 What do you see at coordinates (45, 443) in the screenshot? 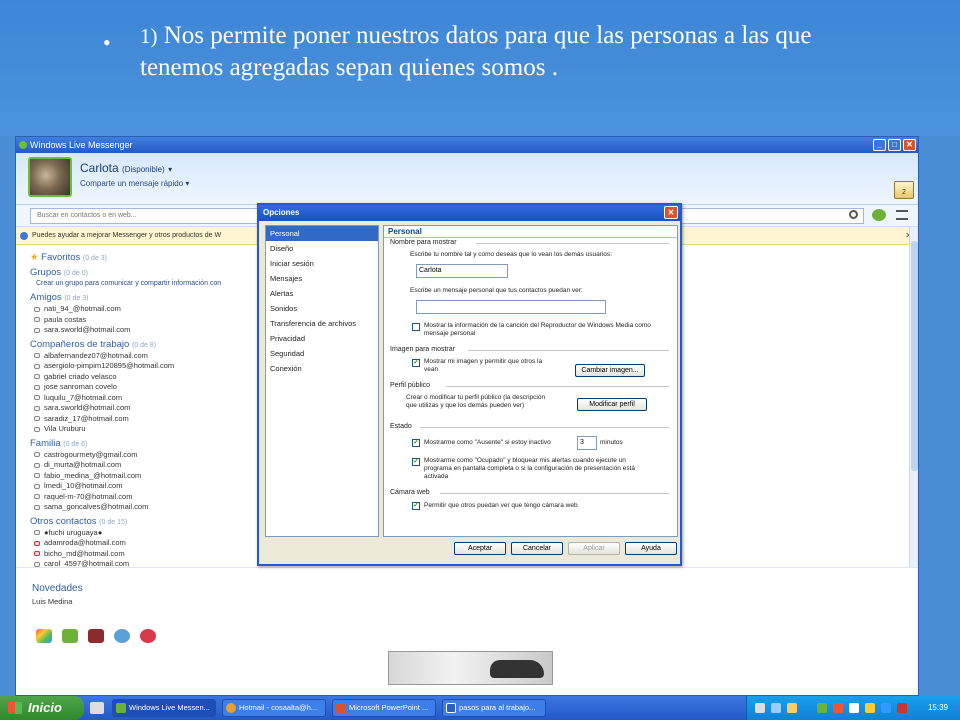
I see `group-title-text: Familia` at bounding box center [45, 443].